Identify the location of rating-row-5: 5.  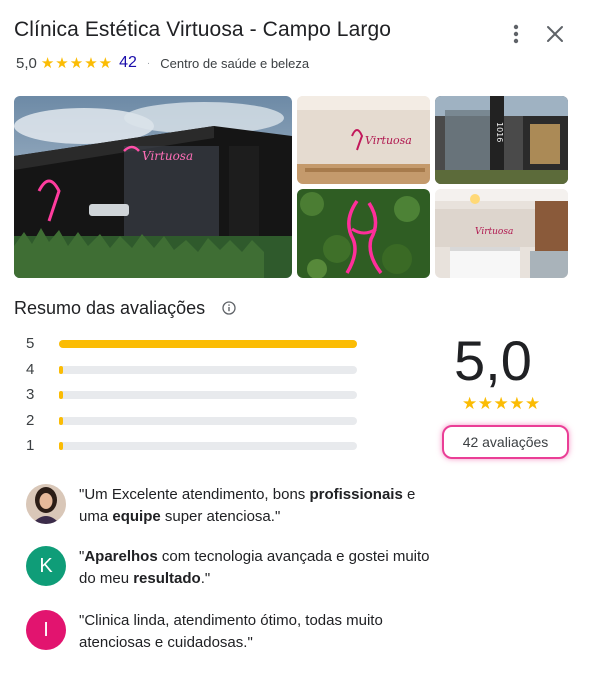
(196, 344).